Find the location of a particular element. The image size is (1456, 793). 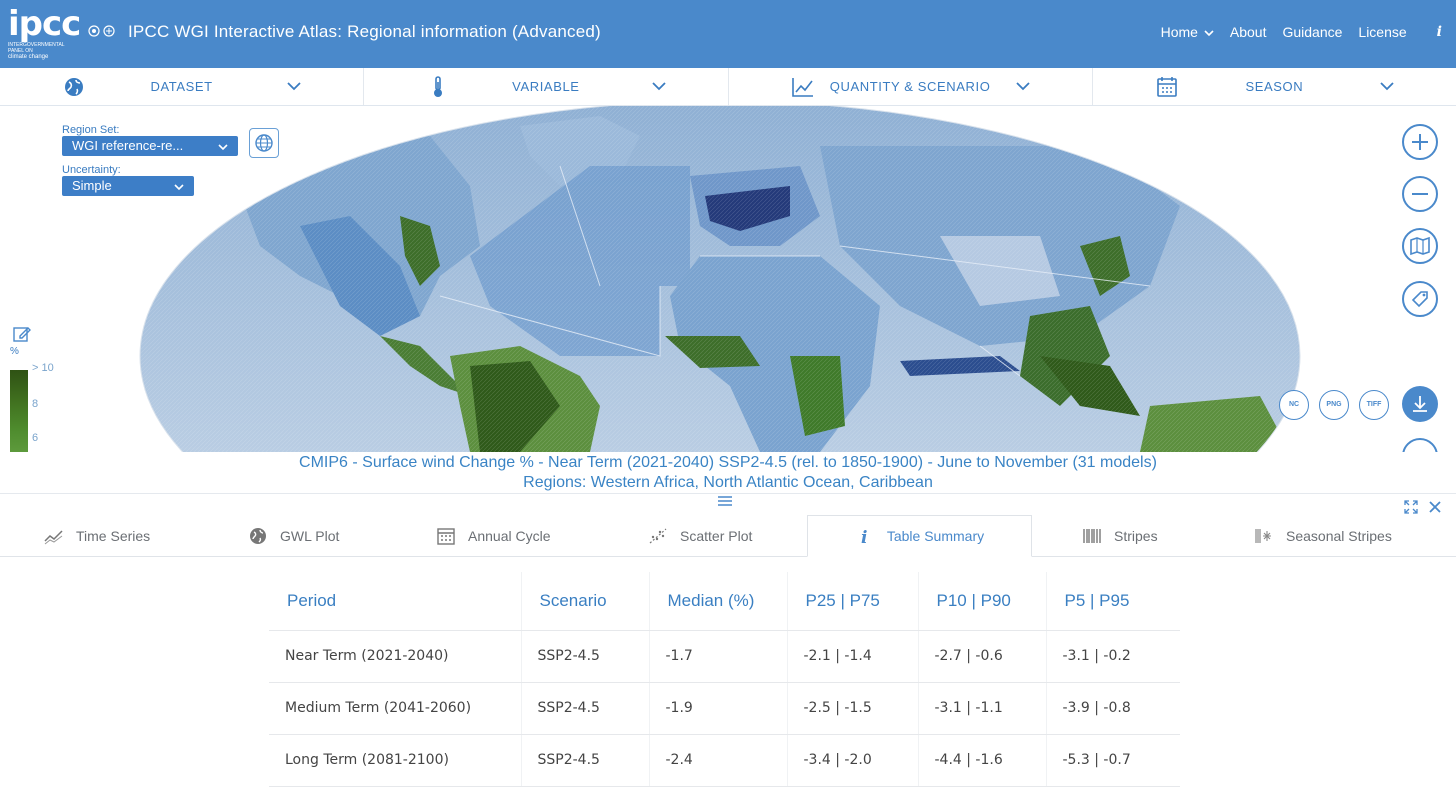

nav-guidance: Guidance is located at coordinates (1312, 32).